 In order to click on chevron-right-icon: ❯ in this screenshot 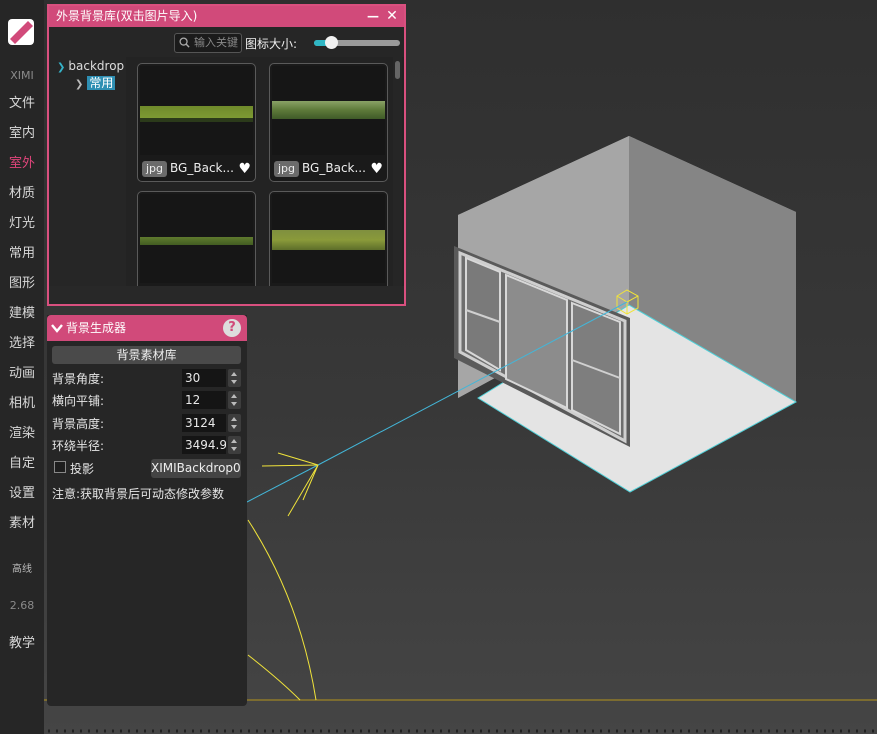, I will do `click(79, 84)`.